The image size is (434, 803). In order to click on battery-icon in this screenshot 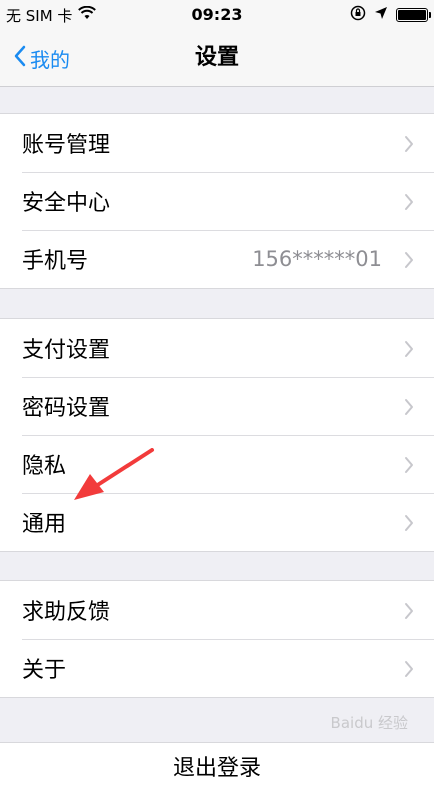, I will do `click(413, 15)`.